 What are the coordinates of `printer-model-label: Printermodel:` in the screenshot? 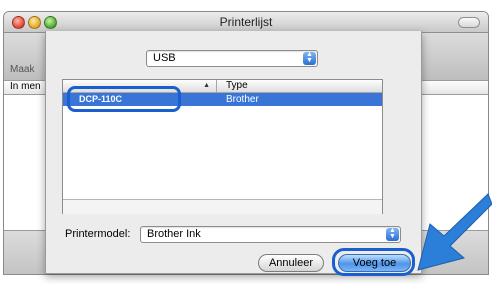 It's located at (98, 234).